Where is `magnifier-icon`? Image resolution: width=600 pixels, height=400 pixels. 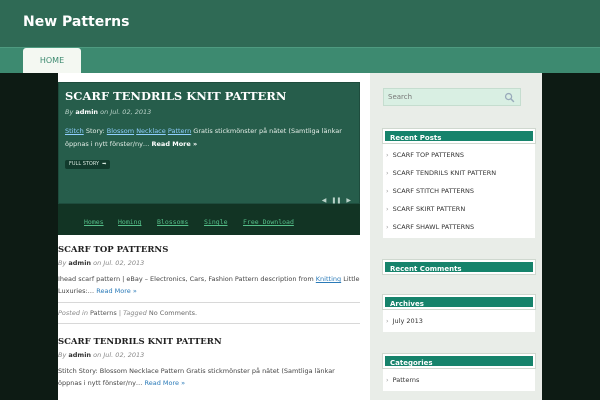
magnifier-icon is located at coordinates (509, 97).